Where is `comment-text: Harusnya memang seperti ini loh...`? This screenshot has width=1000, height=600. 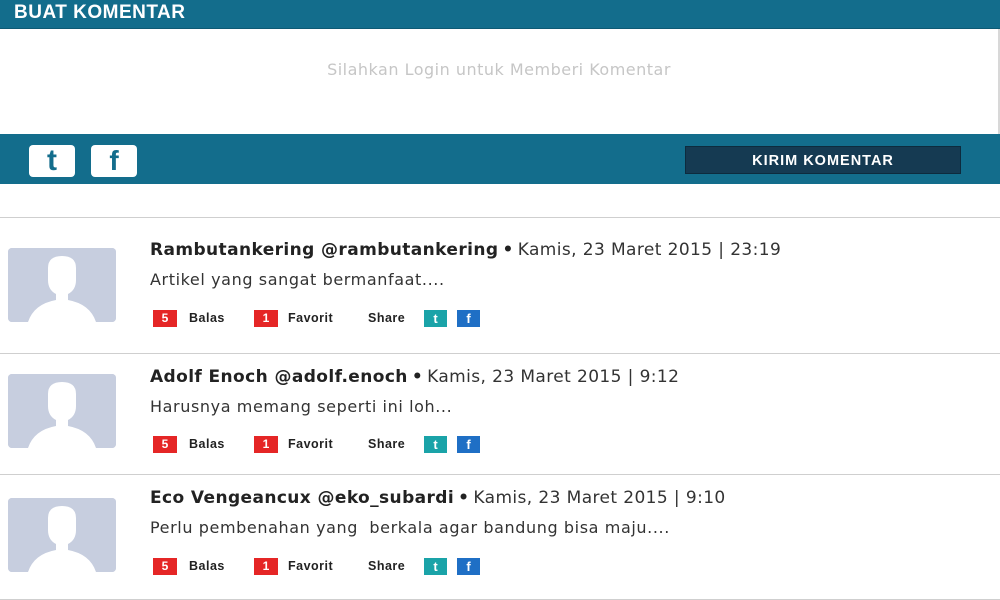 comment-text: Harusnya memang seperti ini loh... is located at coordinates (301, 406).